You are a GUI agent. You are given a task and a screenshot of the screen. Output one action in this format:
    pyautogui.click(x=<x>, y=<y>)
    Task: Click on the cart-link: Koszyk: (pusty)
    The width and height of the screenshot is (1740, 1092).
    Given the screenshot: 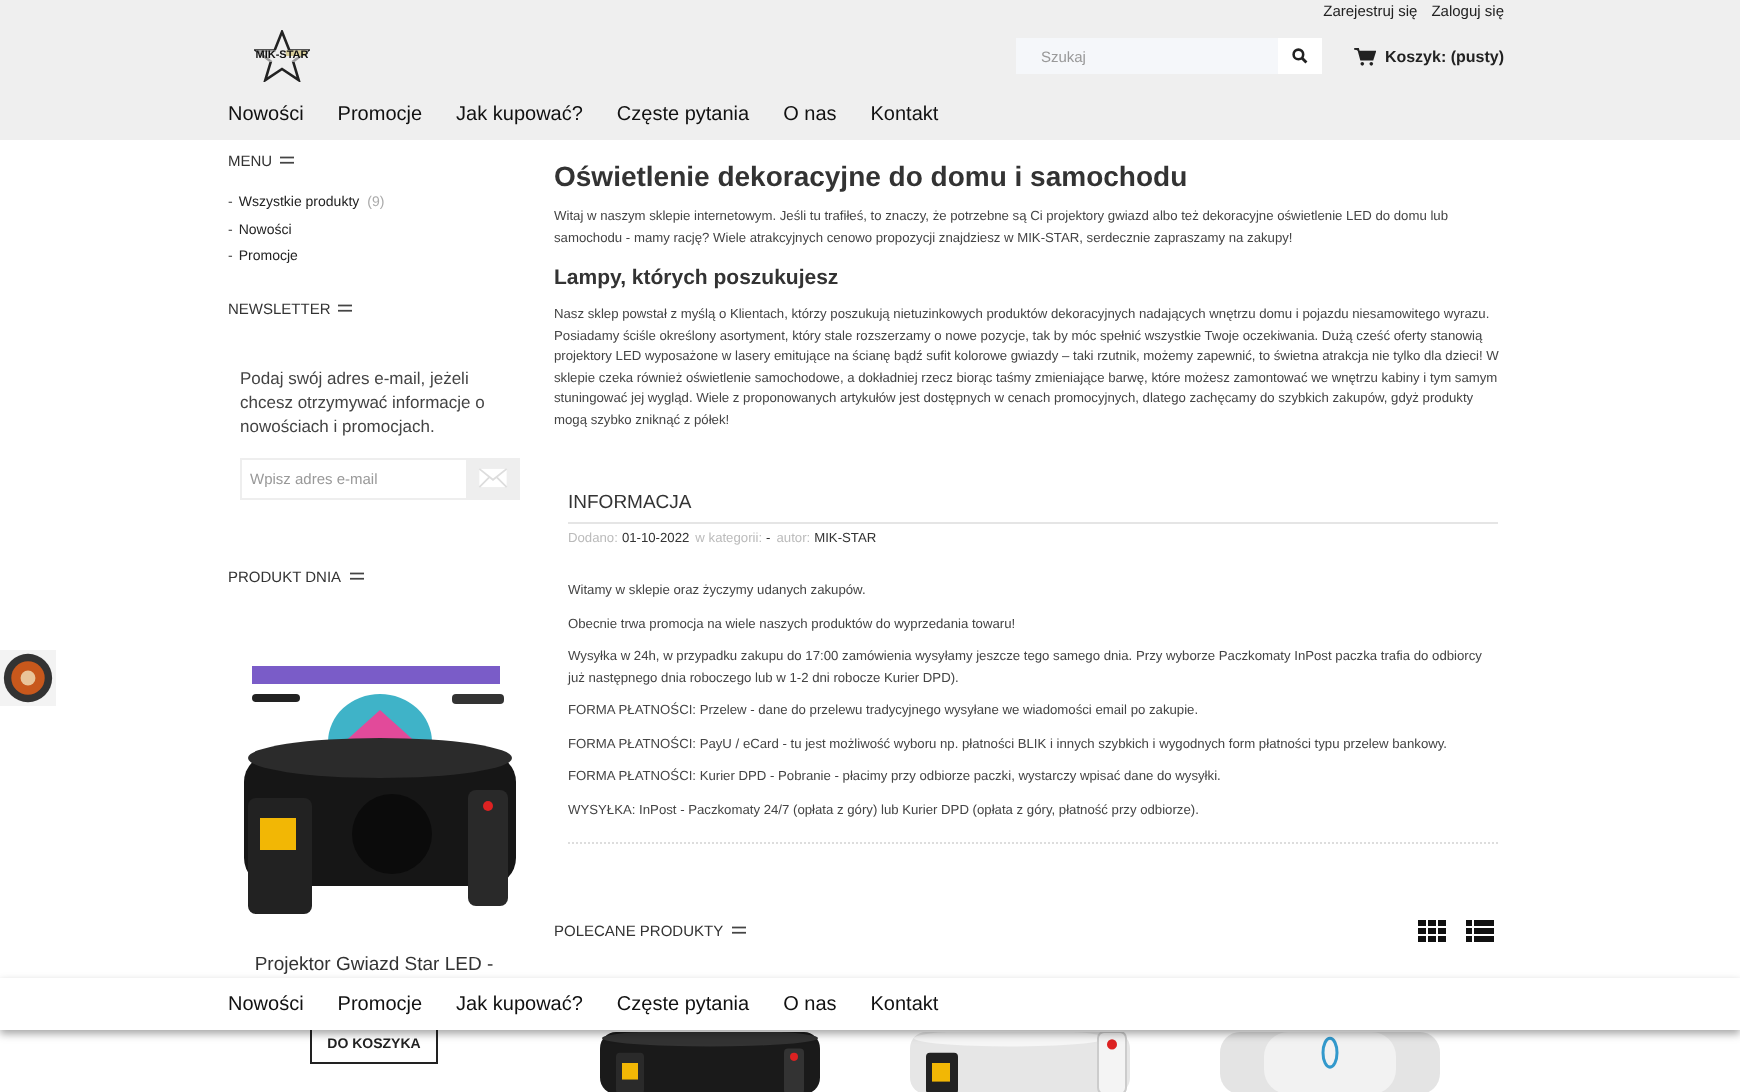 What is the action you would take?
    pyautogui.click(x=1444, y=56)
    